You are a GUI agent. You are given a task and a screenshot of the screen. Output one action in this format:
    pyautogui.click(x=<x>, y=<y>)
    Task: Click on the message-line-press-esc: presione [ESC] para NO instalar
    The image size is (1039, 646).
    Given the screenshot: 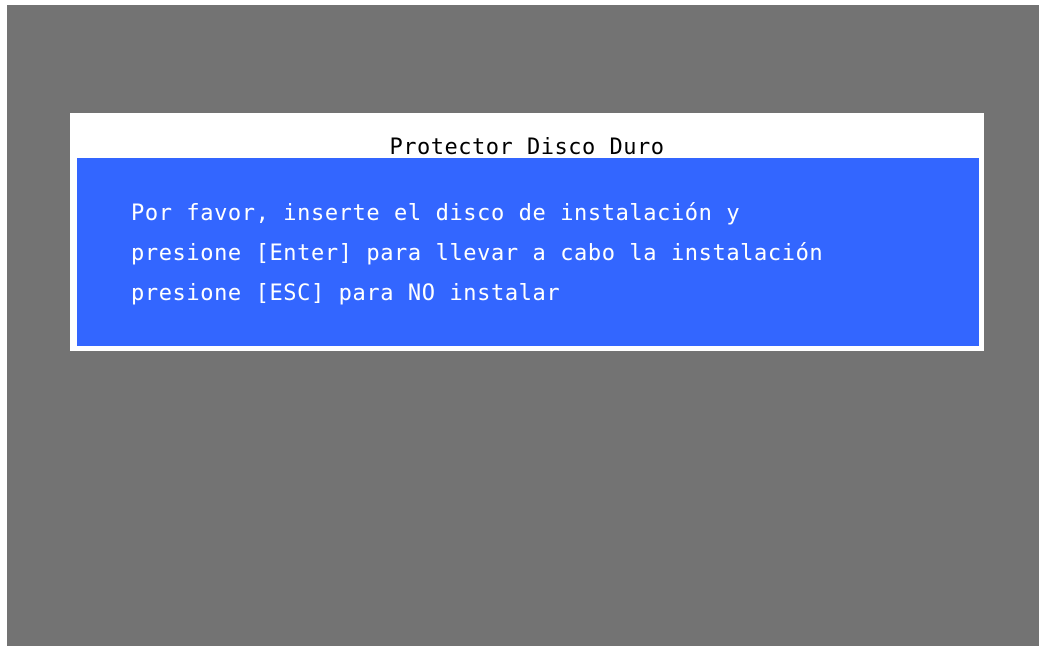 What is the action you would take?
    pyautogui.click(x=346, y=293)
    